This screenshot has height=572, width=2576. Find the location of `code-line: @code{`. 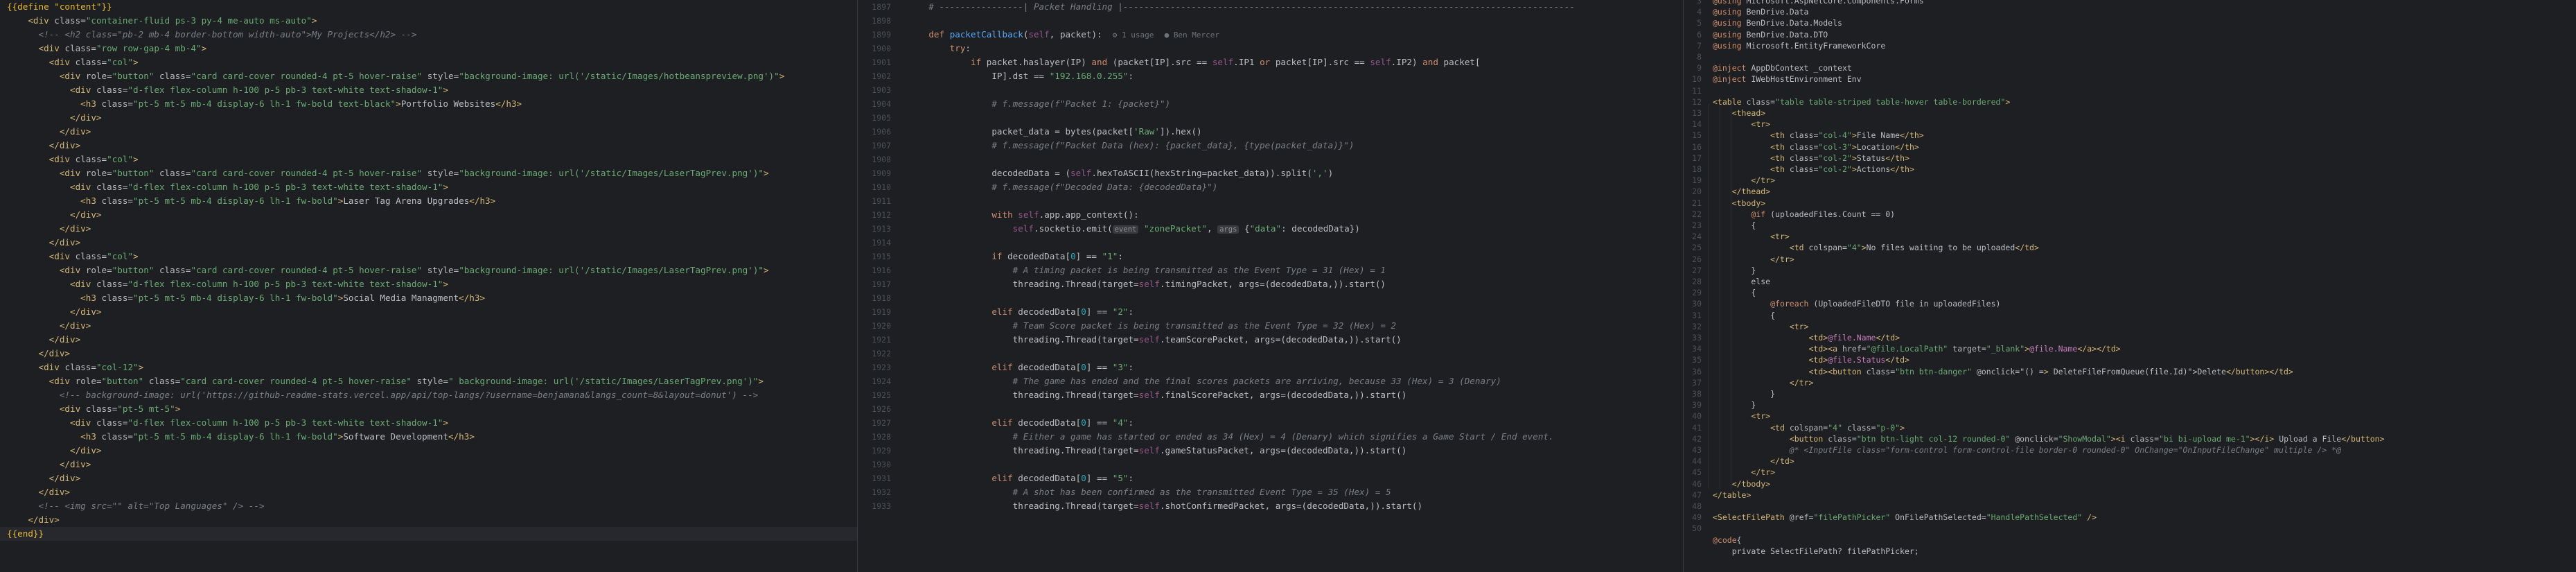

code-line: @code{ is located at coordinates (2144, 540).